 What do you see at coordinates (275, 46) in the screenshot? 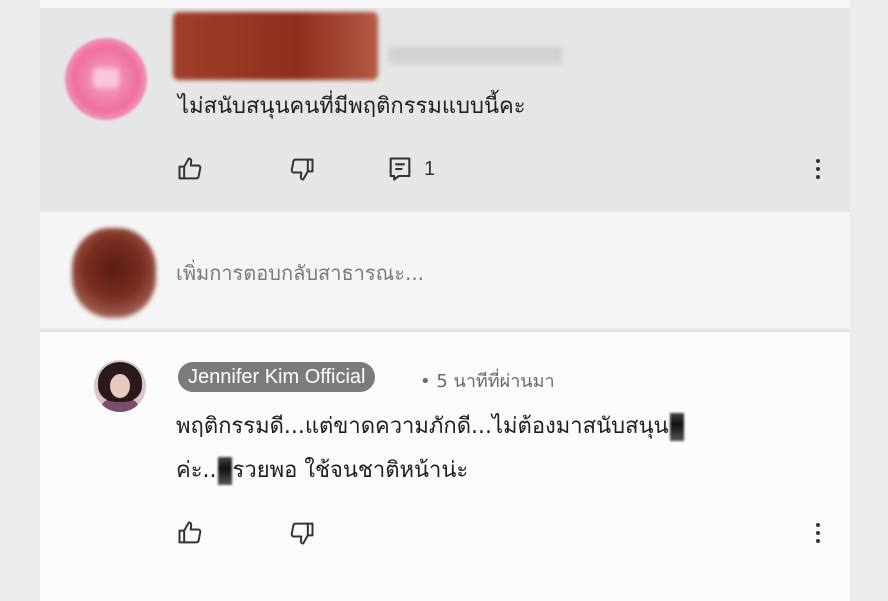
I see `redacted-author-name` at bounding box center [275, 46].